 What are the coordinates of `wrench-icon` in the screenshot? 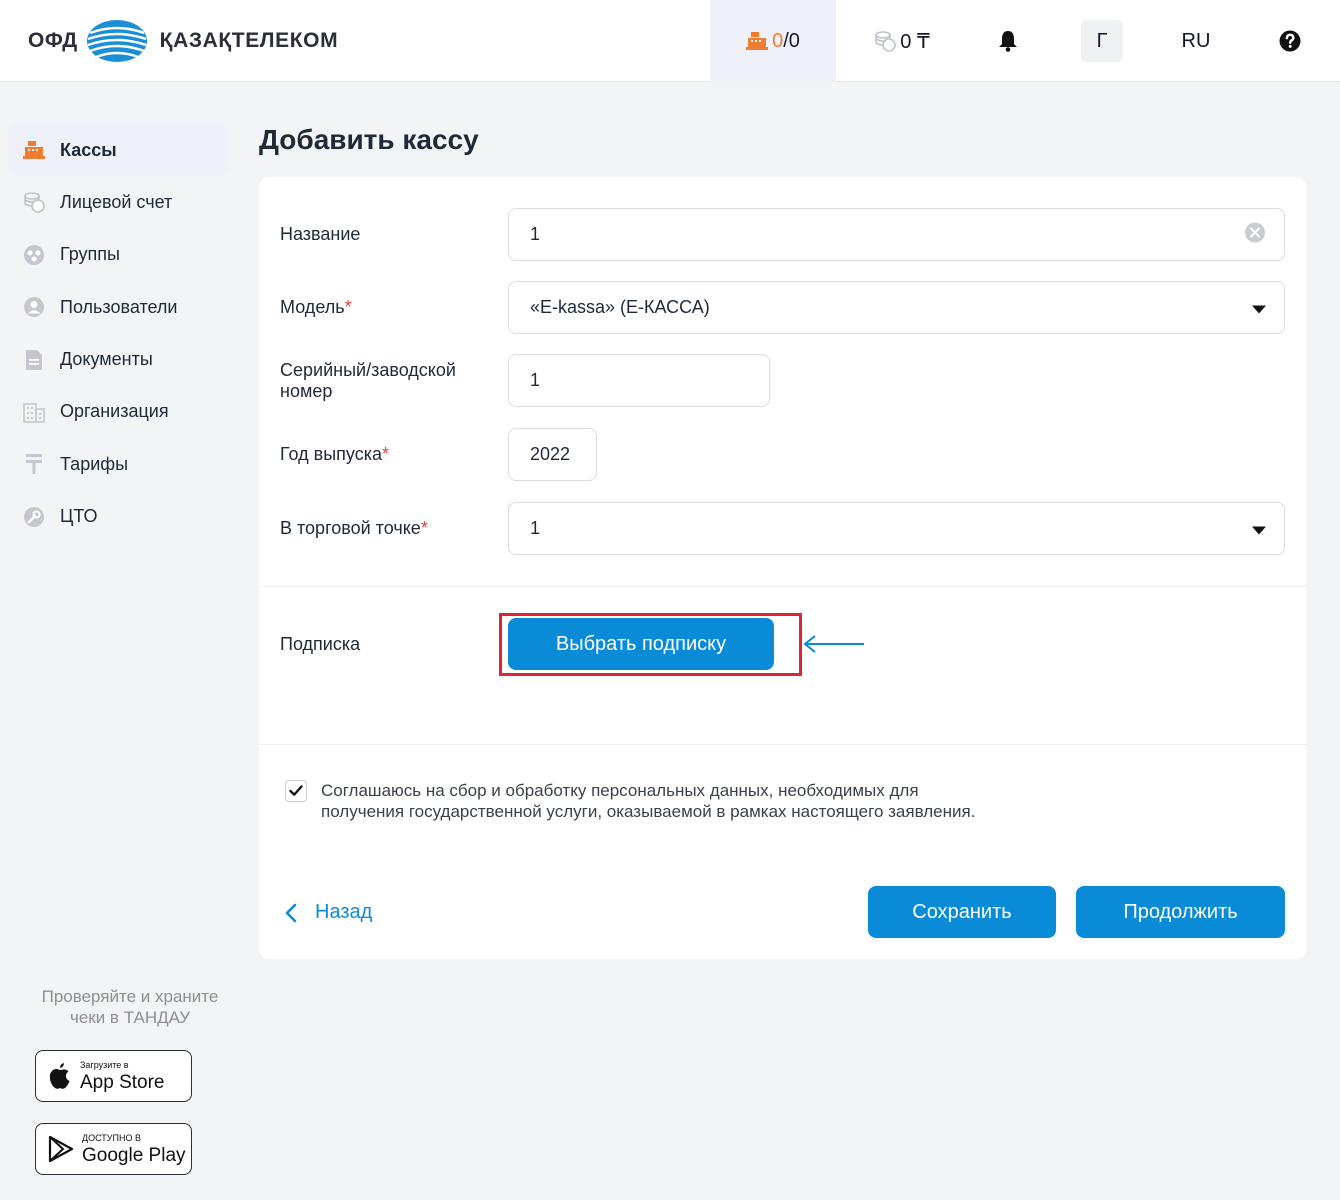 It's located at (34, 517).